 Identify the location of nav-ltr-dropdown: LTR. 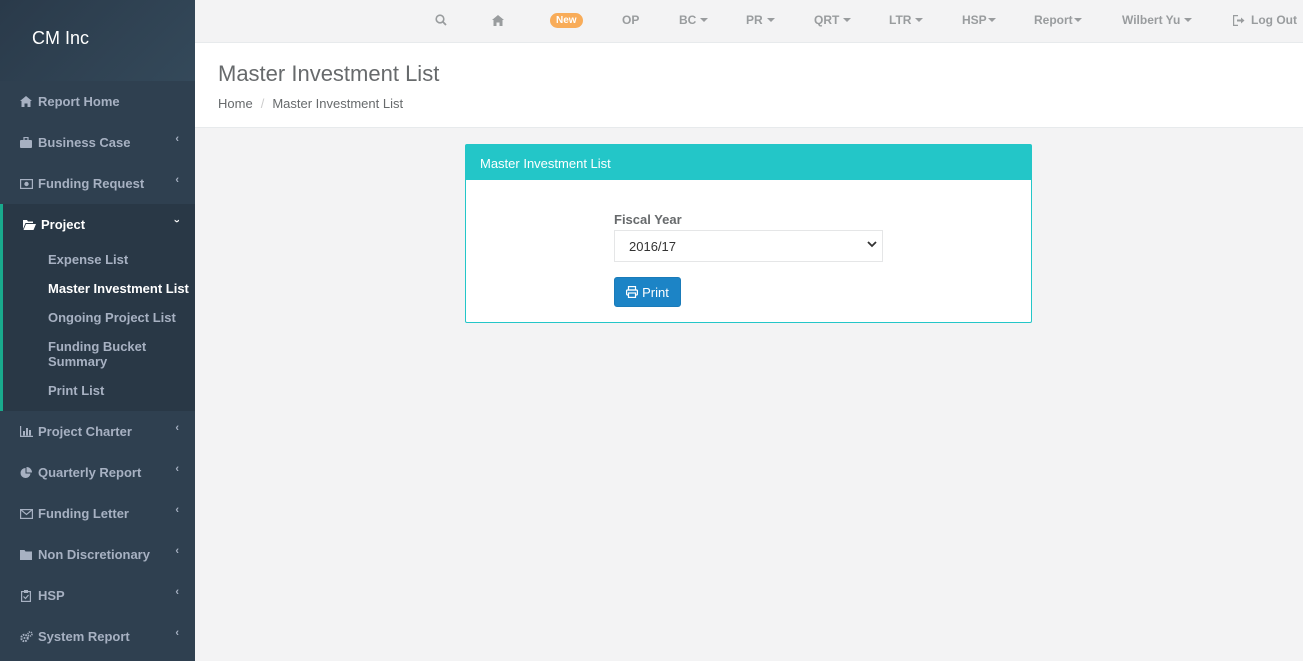
(906, 20).